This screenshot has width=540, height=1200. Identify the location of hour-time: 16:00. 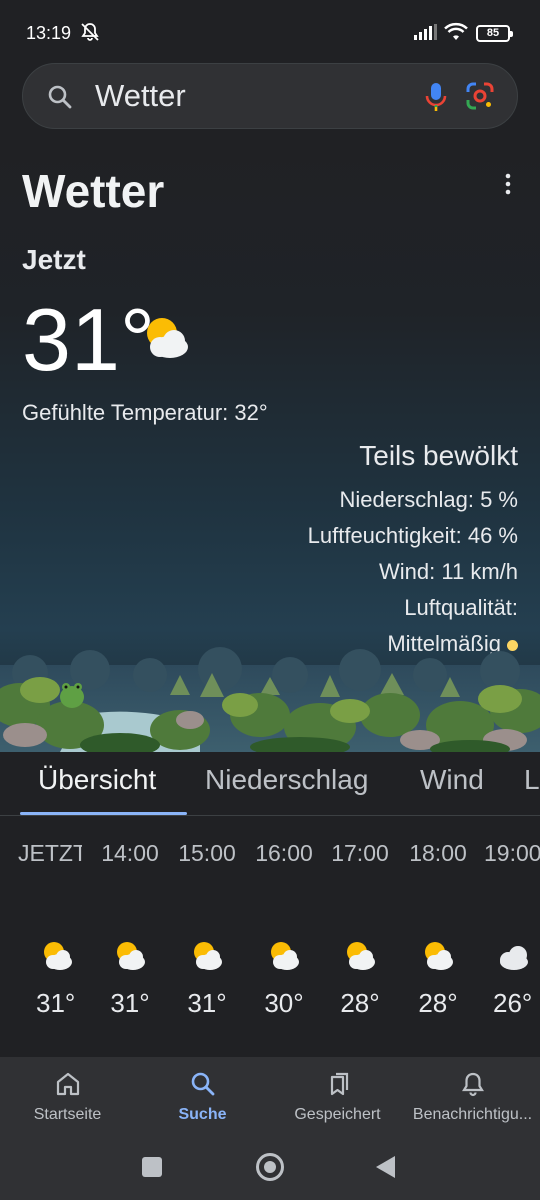
(284, 853).